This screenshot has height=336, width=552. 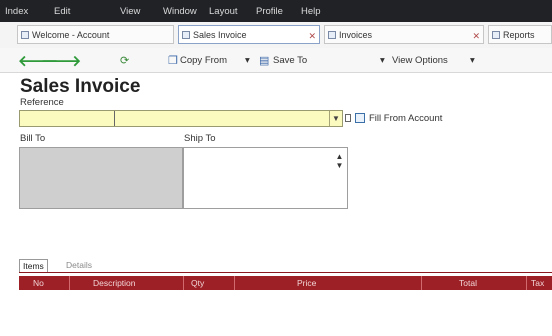 What do you see at coordinates (360, 118) in the screenshot?
I see `fill-checkbox` at bounding box center [360, 118].